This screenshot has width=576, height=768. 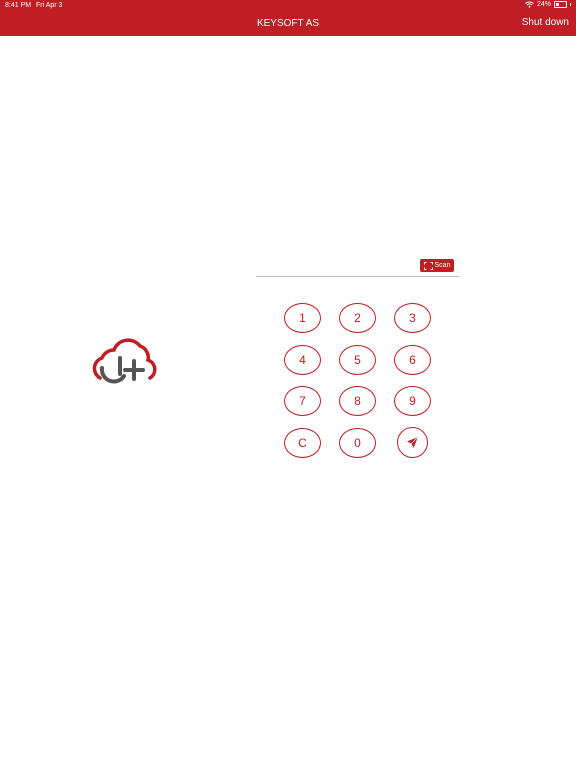 I want to click on status-time: 8:41 PM, so click(x=18, y=5).